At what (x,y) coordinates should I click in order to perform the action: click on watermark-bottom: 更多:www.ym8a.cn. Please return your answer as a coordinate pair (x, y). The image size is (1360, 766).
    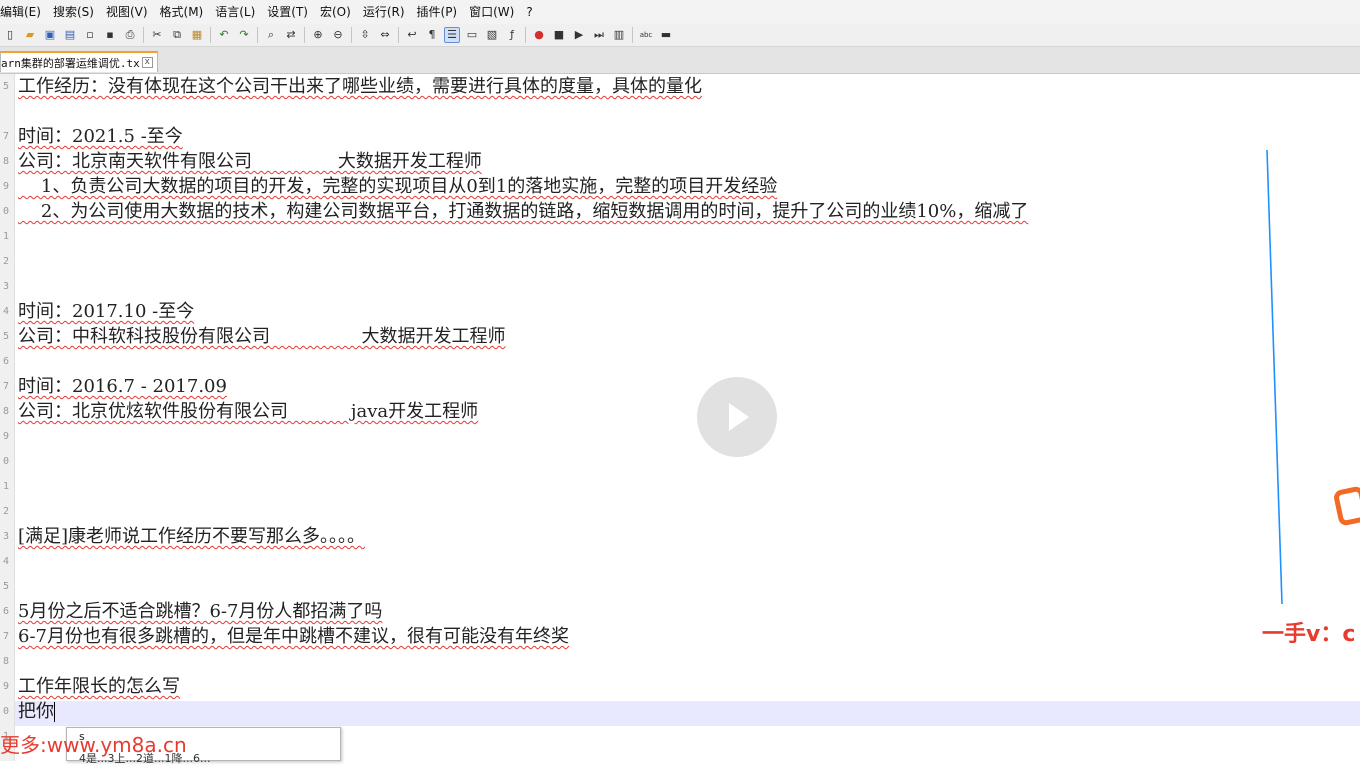
    Looking at the image, I should click on (93, 745).